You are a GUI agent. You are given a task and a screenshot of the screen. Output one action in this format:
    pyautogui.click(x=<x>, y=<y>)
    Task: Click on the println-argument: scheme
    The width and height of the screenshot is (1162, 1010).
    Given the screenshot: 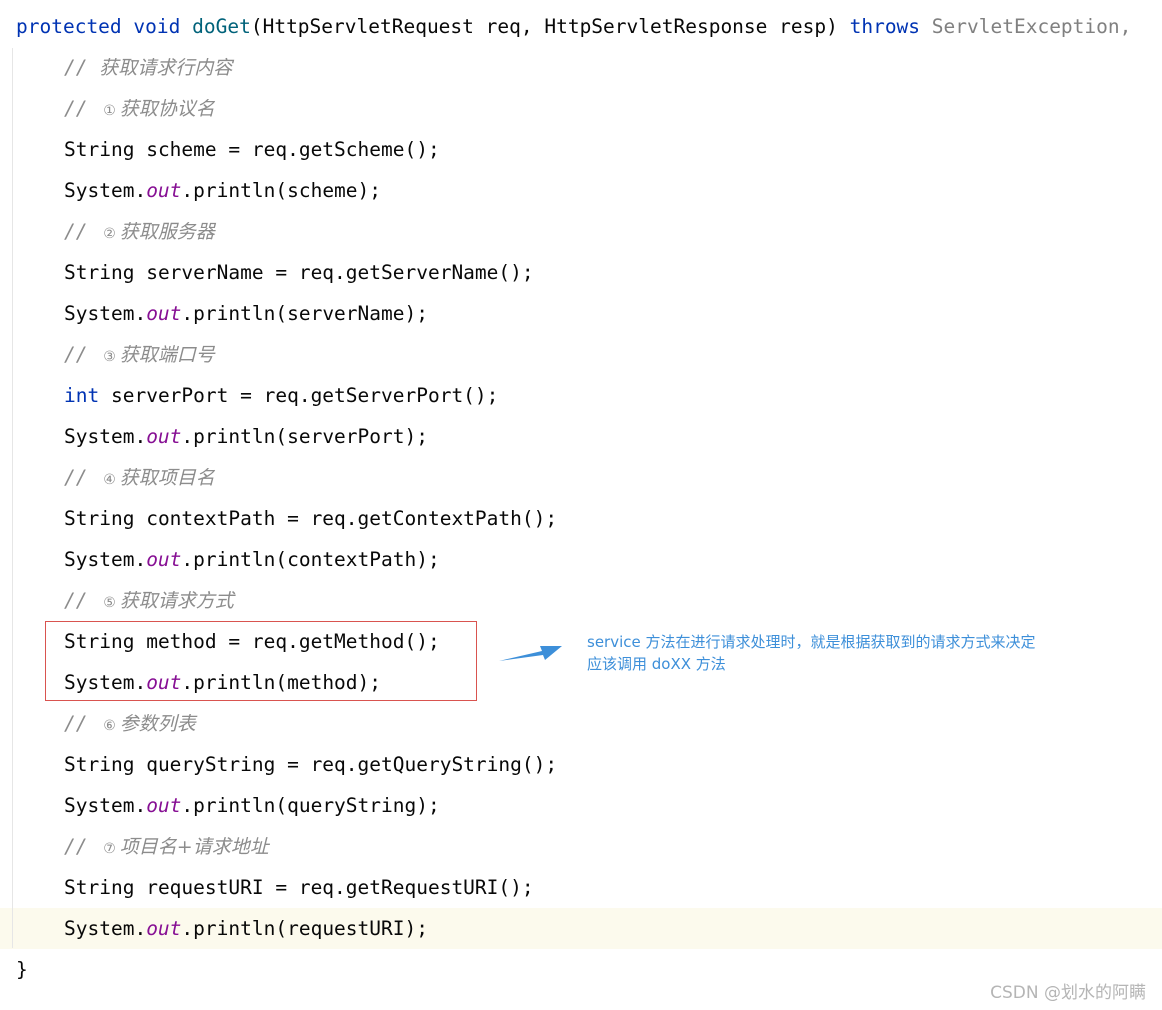 What is the action you would take?
    pyautogui.click(x=322, y=190)
    